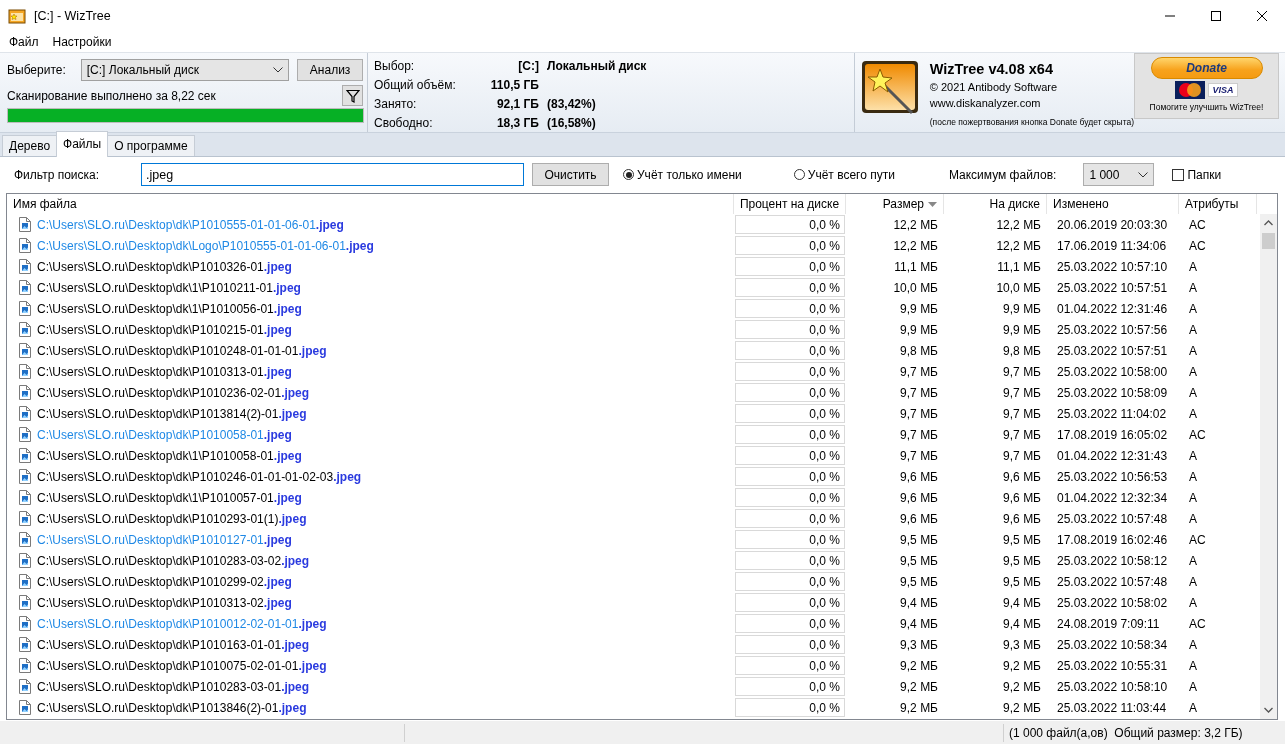 The width and height of the screenshot is (1285, 744). Describe the element at coordinates (790, 204) in the screenshot. I see `column-header: Процент на диске` at that location.